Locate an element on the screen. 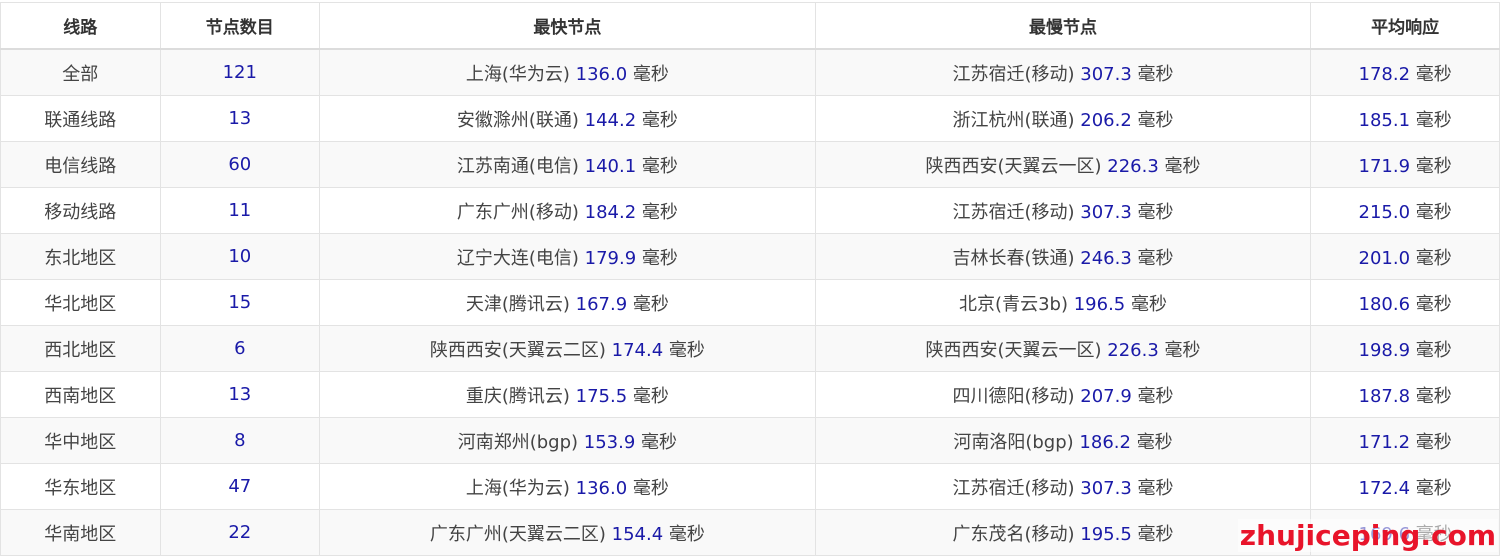 The width and height of the screenshot is (1504, 560). slowest-node-name: 四川德阳(移动) is located at coordinates (1013, 396).